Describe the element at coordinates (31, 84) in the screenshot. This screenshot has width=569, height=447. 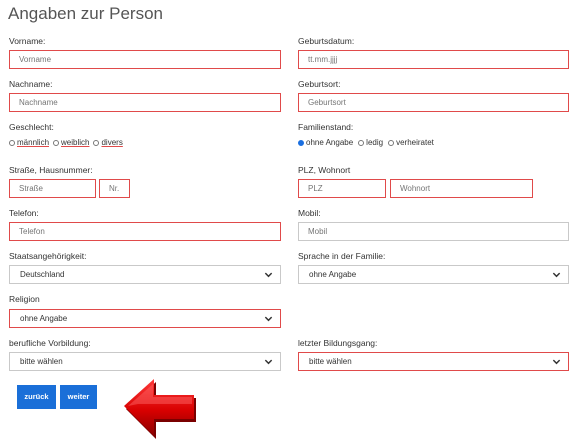
I see `nachname-label: Nachname:` at that location.